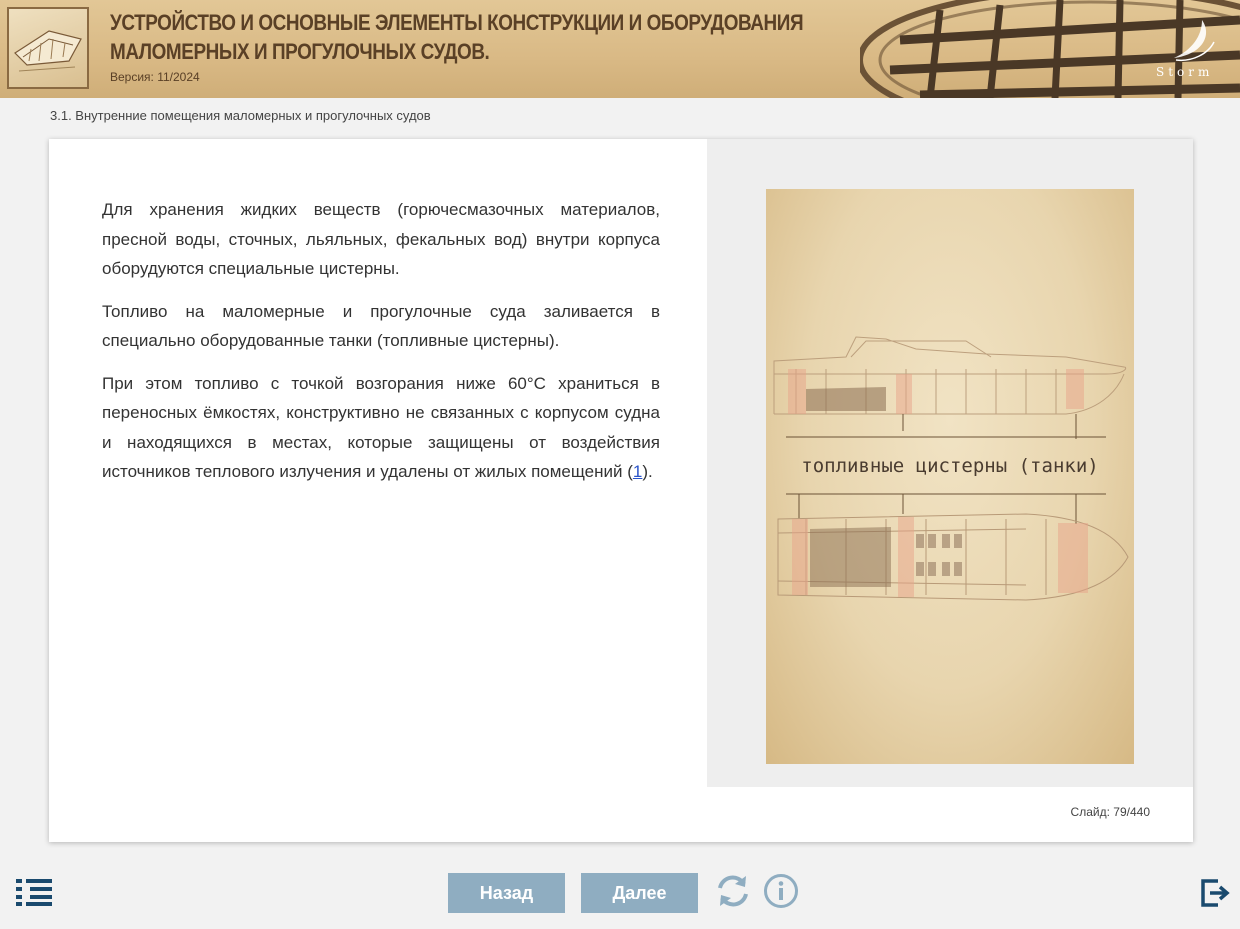  What do you see at coordinates (949, 466) in the screenshot?
I see `illustration-caption: топливные цистерны (танки)` at bounding box center [949, 466].